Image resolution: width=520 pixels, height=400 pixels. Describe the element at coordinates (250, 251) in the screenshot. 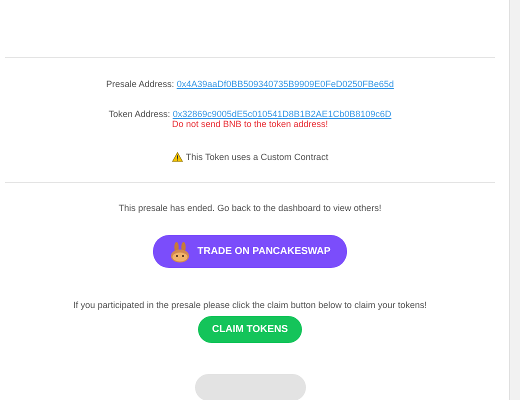

I see `trade-button: TRADE ON PANCAKESWAP` at that location.